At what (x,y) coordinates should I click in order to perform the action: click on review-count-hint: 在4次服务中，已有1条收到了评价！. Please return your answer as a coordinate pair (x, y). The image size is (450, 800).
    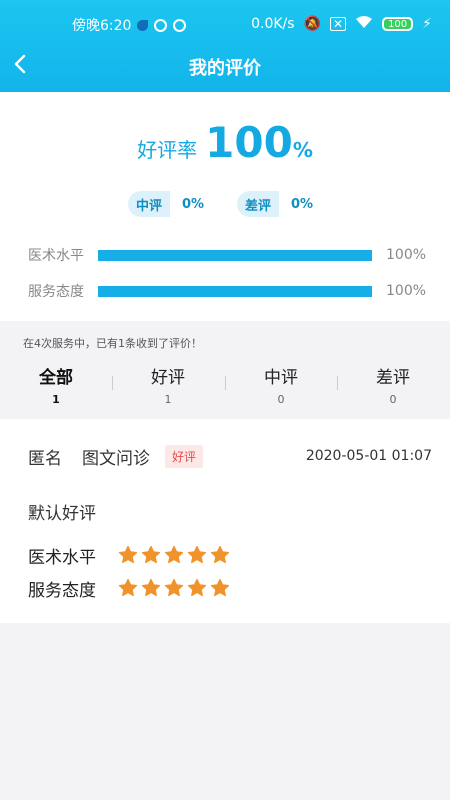
    Looking at the image, I should click on (112, 343).